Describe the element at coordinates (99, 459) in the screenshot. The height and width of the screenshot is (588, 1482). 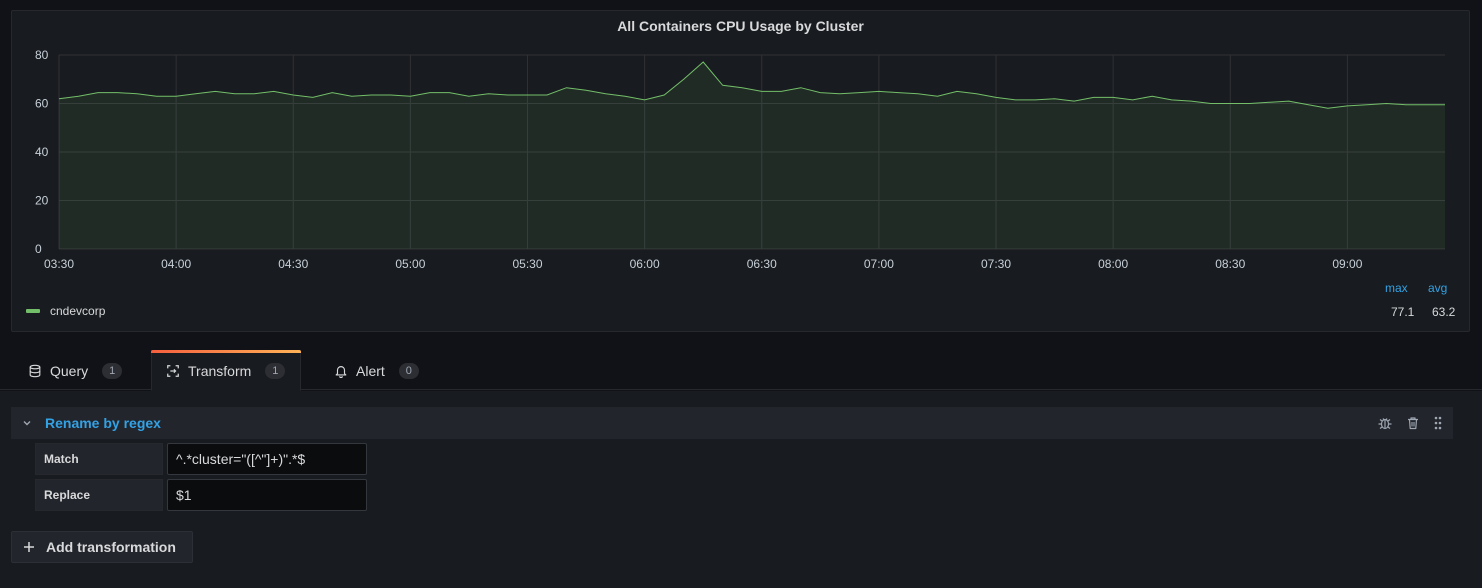
I see `match-label: Match` at that location.